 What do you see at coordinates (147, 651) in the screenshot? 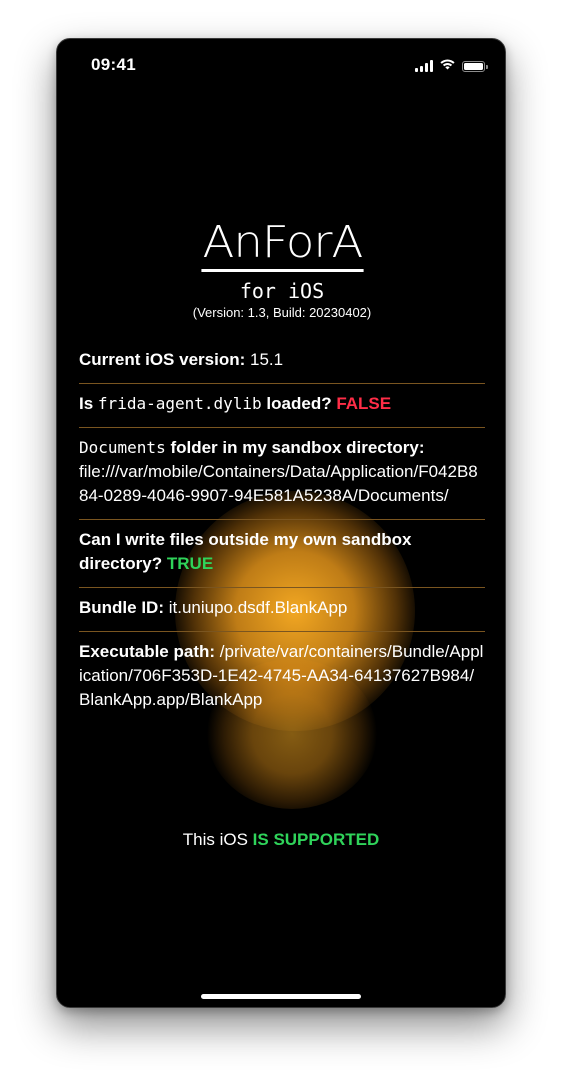
I see `exec-label: Executable path:` at bounding box center [147, 651].